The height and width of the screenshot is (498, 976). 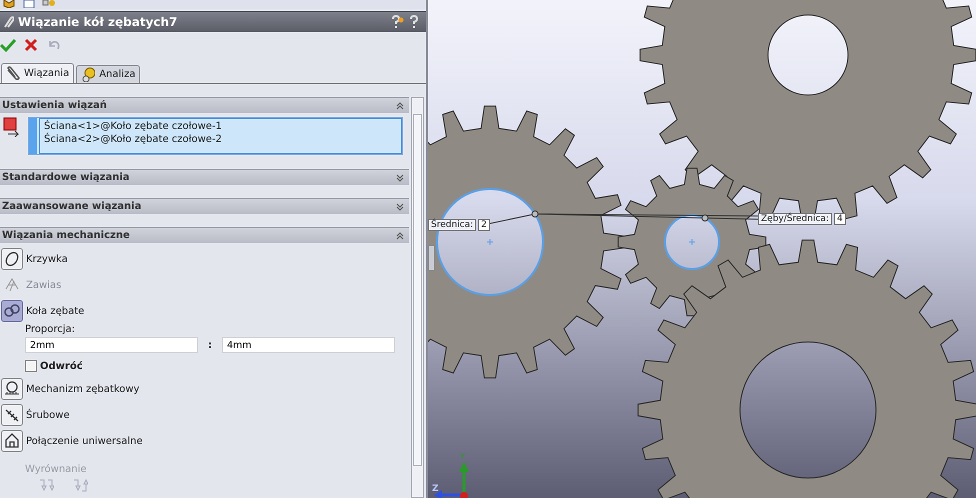 What do you see at coordinates (435, 489) in the screenshot?
I see `axis-label: Z` at bounding box center [435, 489].